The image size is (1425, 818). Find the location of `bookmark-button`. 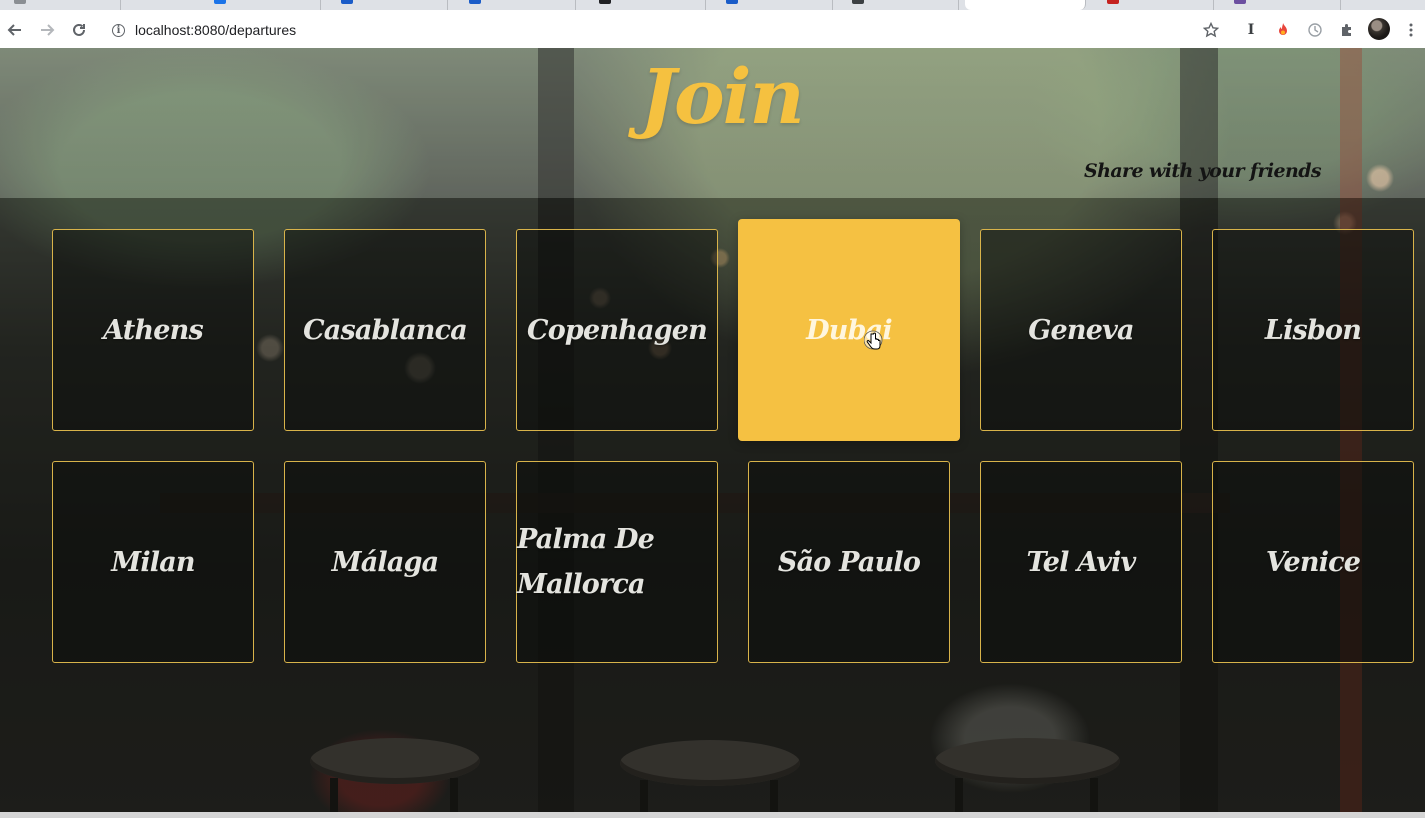

bookmark-button is located at coordinates (1211, 30).